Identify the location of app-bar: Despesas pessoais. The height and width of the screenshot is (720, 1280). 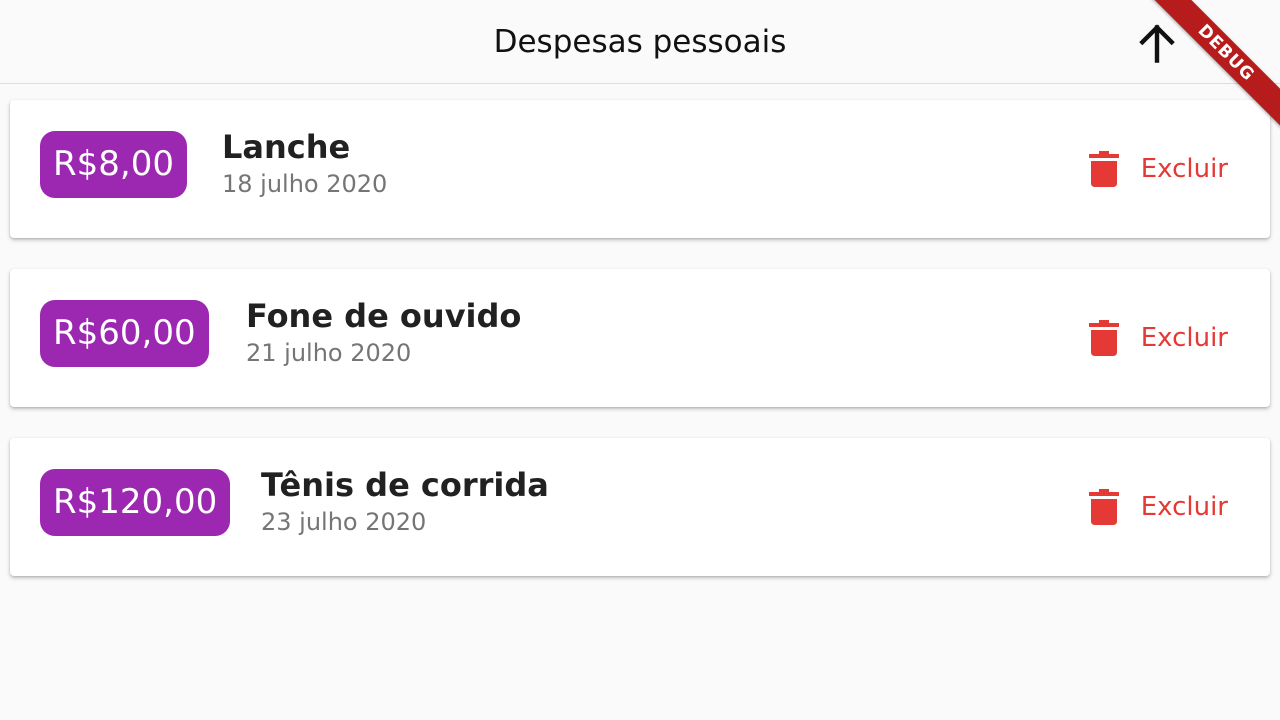
(640, 42).